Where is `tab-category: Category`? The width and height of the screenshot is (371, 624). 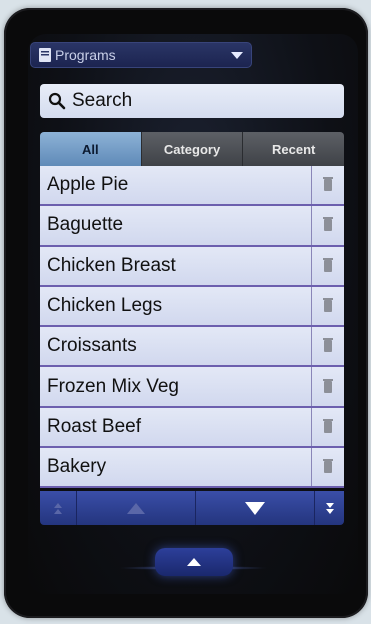 tab-category: Category is located at coordinates (191, 149).